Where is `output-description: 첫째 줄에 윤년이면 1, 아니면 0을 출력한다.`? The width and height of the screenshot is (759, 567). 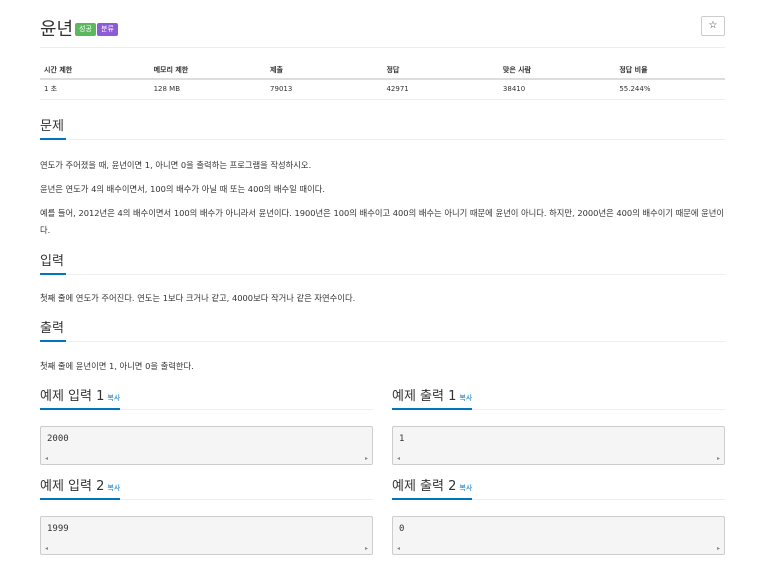 output-description: 첫째 줄에 윤년이면 1, 아니면 0을 출력한다. is located at coordinates (117, 366).